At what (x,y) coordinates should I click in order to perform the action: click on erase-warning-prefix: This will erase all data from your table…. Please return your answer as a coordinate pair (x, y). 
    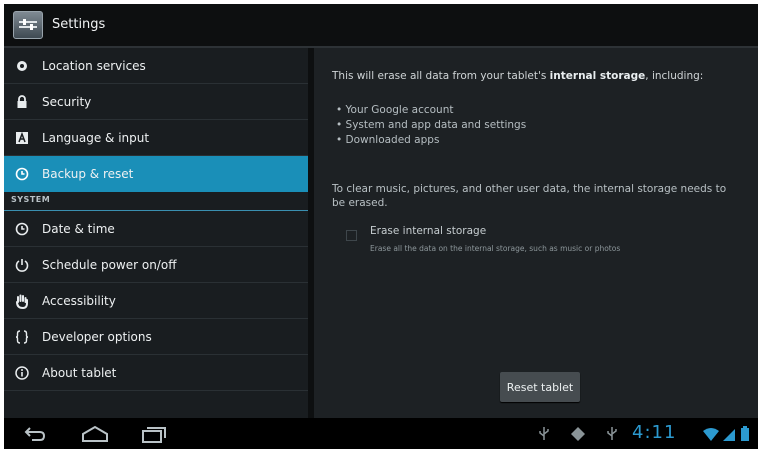
    Looking at the image, I should click on (441, 76).